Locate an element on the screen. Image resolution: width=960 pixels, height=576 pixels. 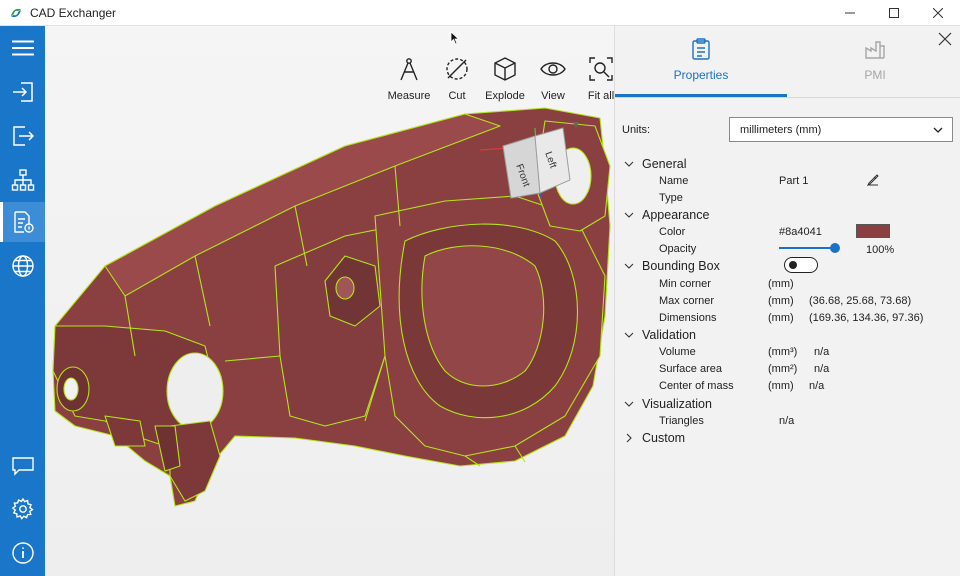
hamburger-menu-icon is located at coordinates (22, 48).